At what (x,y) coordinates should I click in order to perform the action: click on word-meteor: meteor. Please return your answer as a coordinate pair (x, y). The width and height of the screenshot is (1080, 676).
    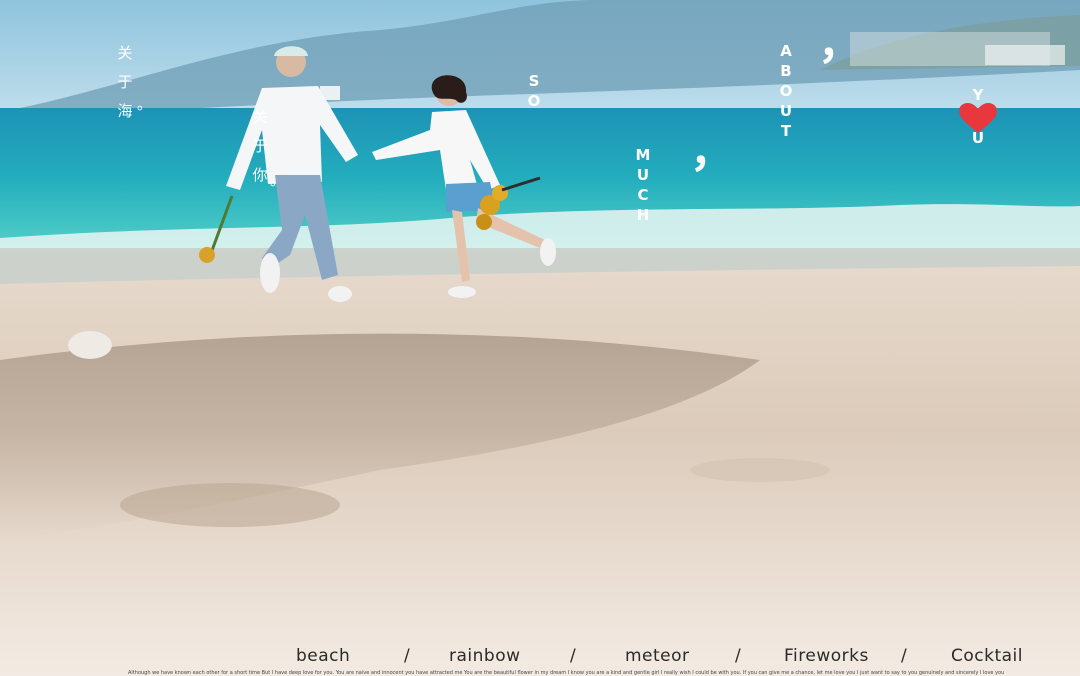
    Looking at the image, I should click on (657, 656).